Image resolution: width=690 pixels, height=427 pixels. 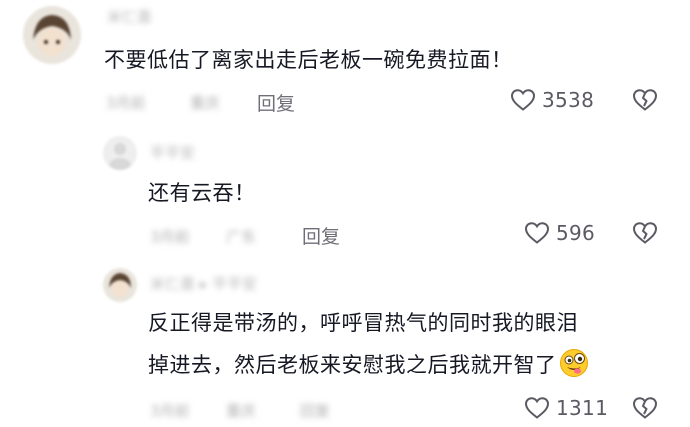 I want to click on like-button: 3538, so click(x=552, y=100).